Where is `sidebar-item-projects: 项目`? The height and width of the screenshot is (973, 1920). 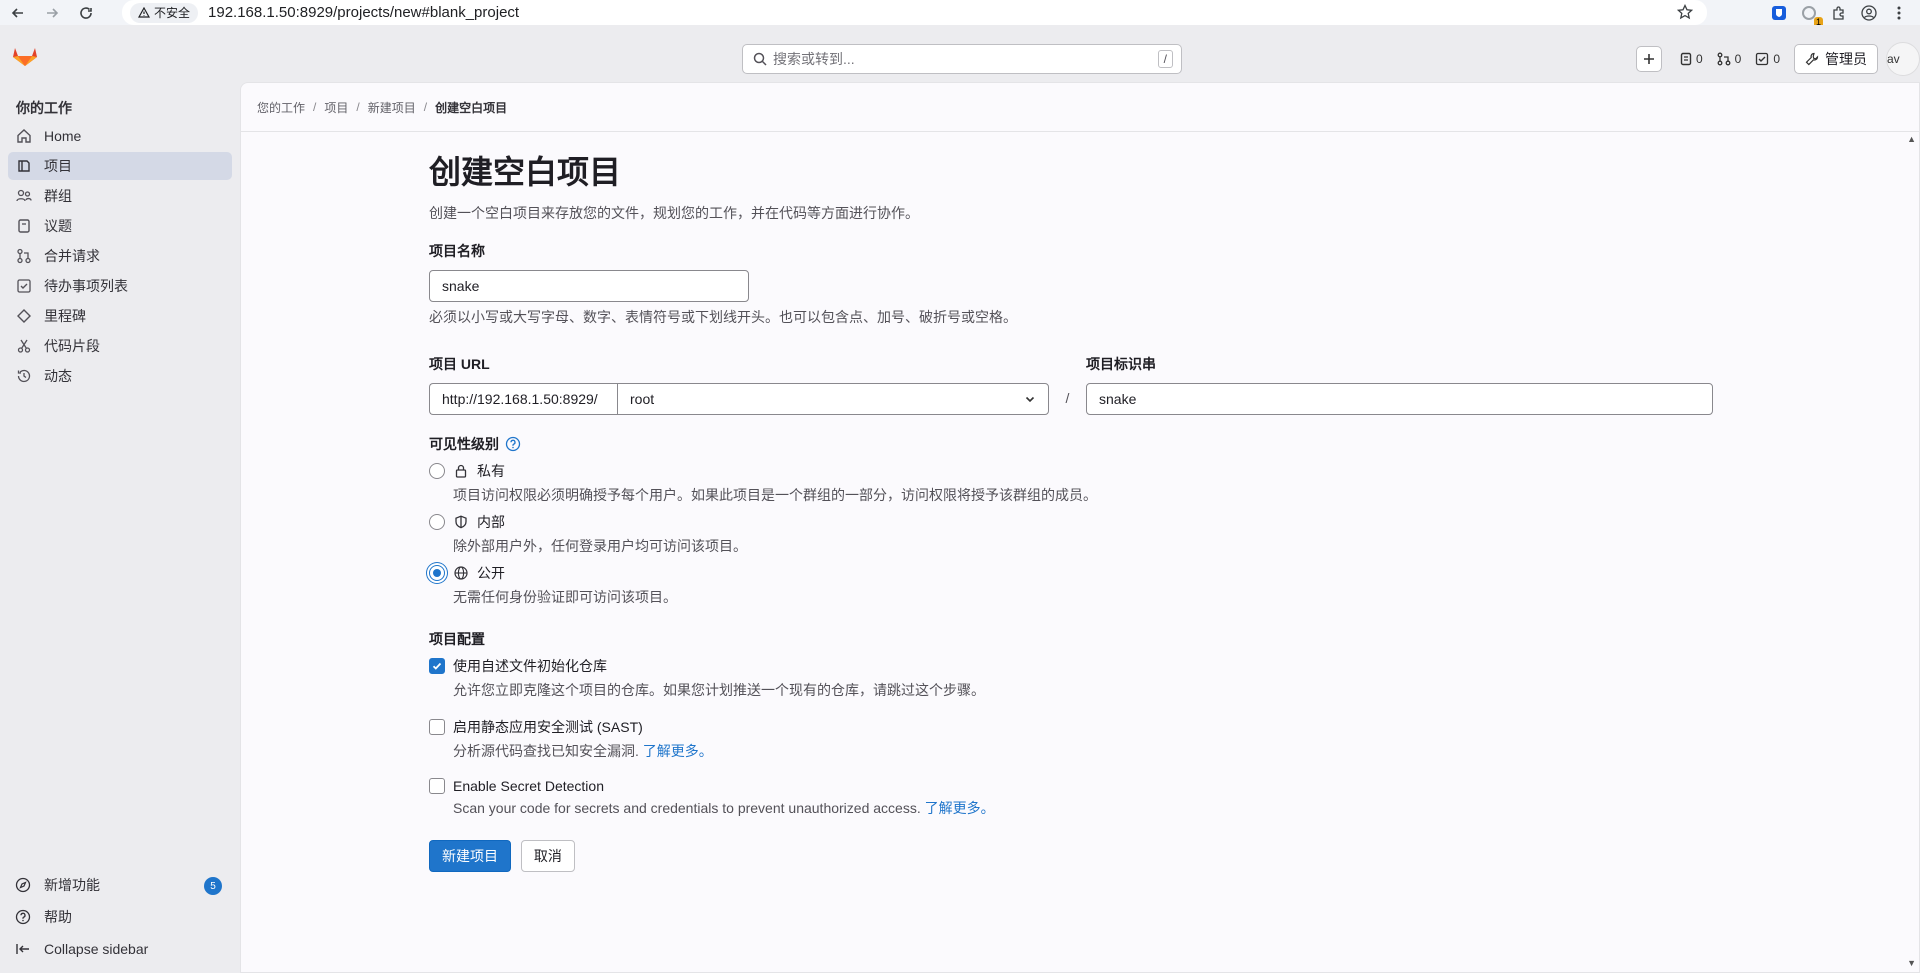 sidebar-item-projects: 项目 is located at coordinates (120, 166).